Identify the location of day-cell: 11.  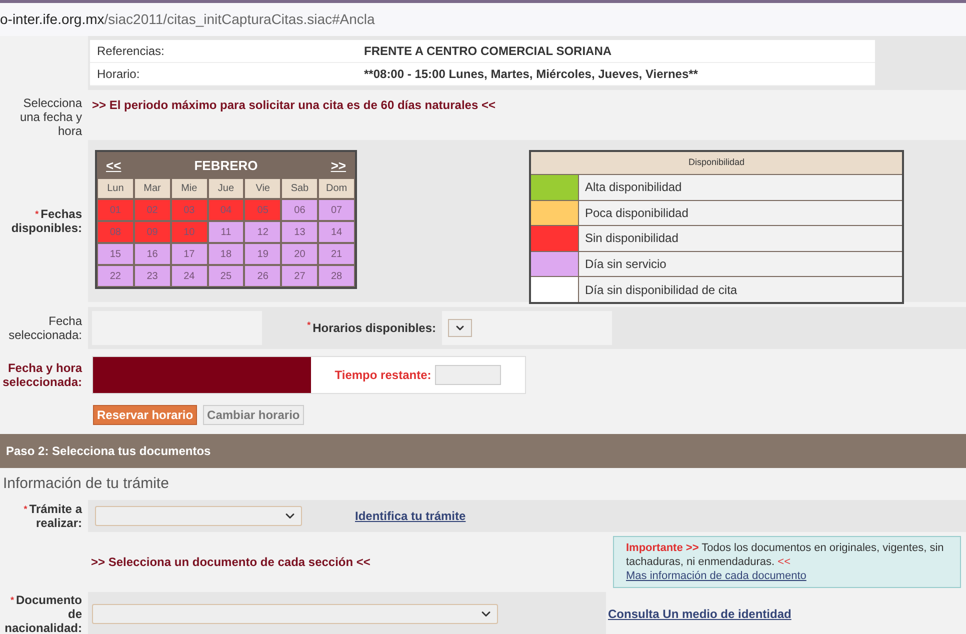
(226, 232).